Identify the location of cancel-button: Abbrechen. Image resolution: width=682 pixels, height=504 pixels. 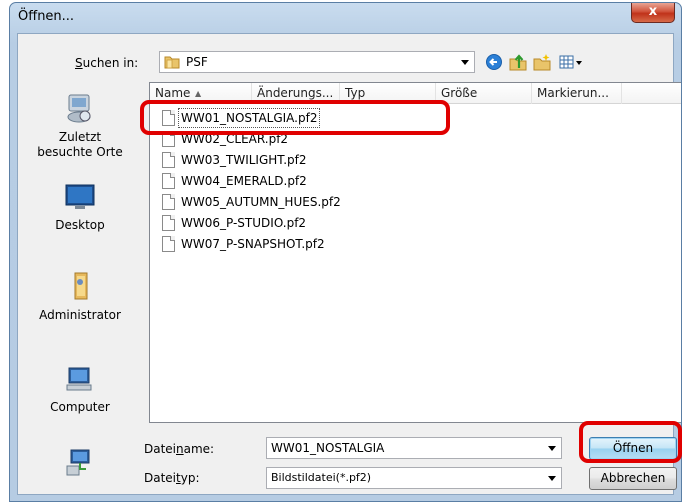
(633, 478).